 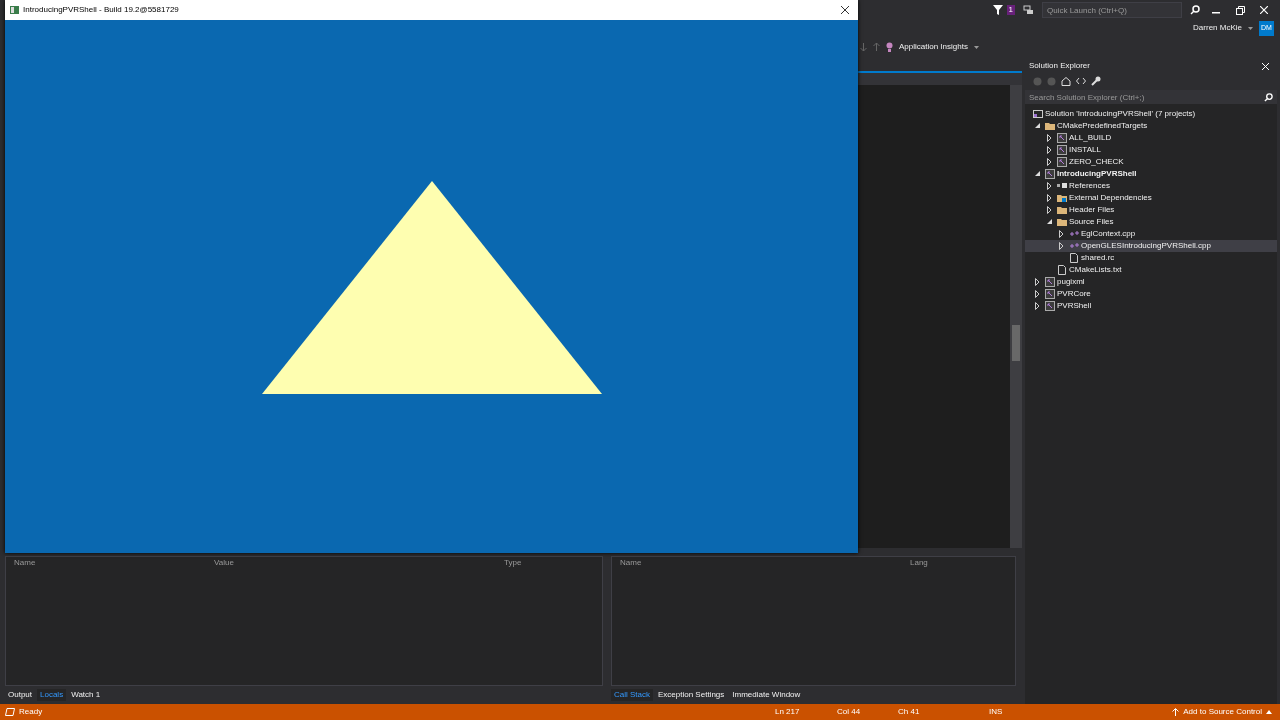 What do you see at coordinates (849, 712) in the screenshot?
I see `column-number: Col 44` at bounding box center [849, 712].